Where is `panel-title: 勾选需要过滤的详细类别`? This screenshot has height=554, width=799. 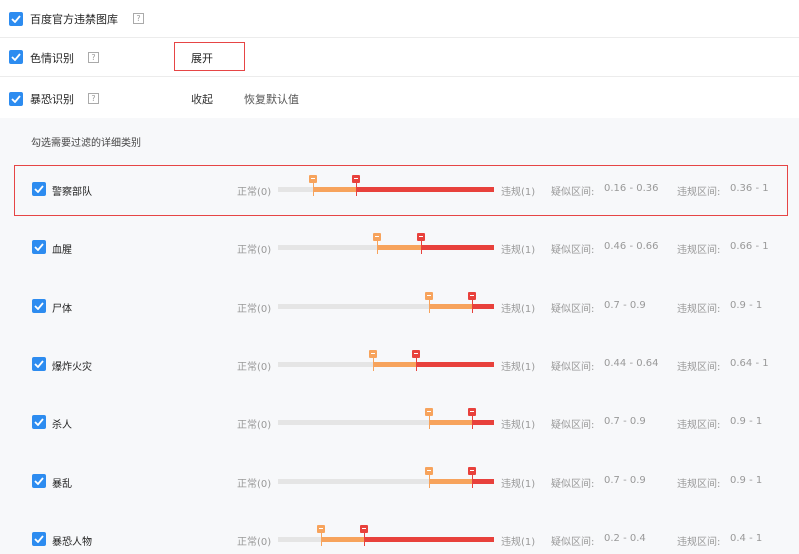
panel-title: 勾选需要过滤的详细类别 is located at coordinates (86, 143).